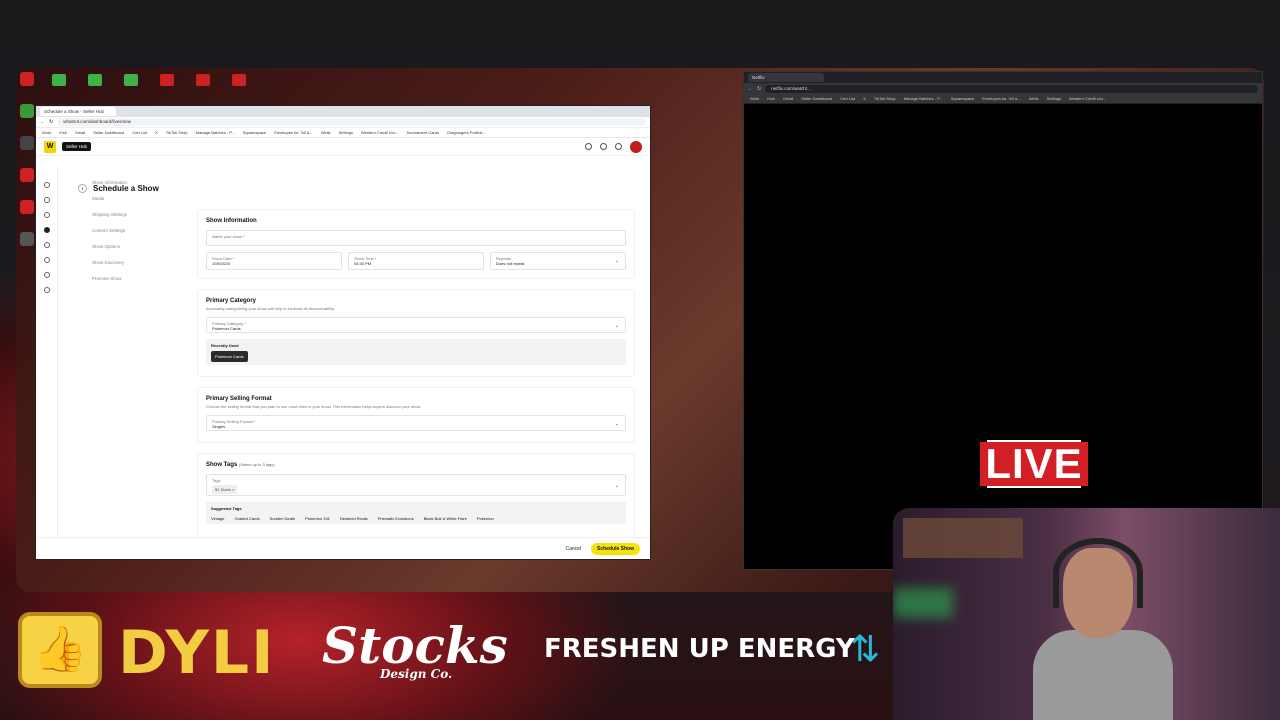  What do you see at coordinates (636, 146) in the screenshot?
I see `avatar` at bounding box center [636, 146].